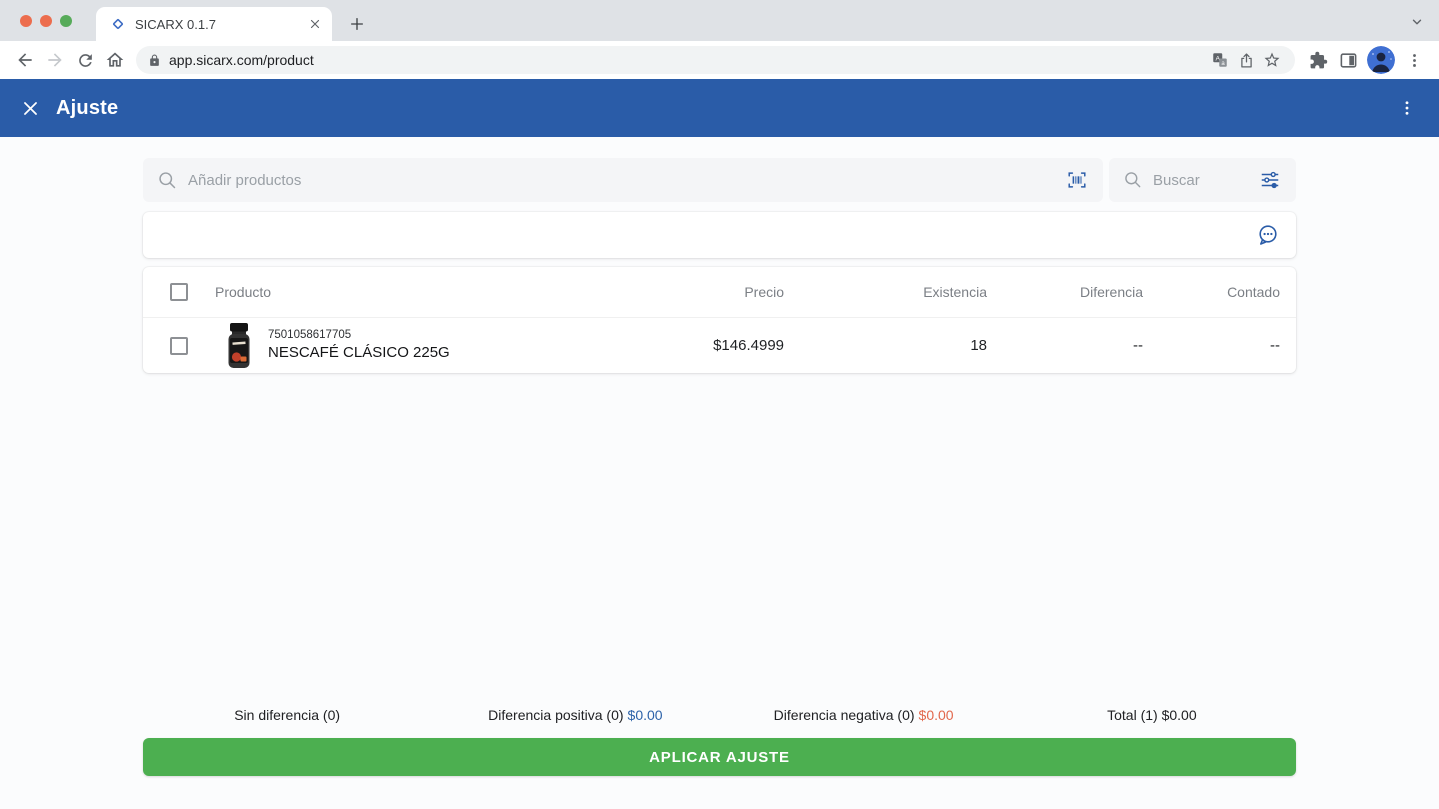  Describe the element at coordinates (239, 345) in the screenshot. I see `product-thumbnail` at that location.